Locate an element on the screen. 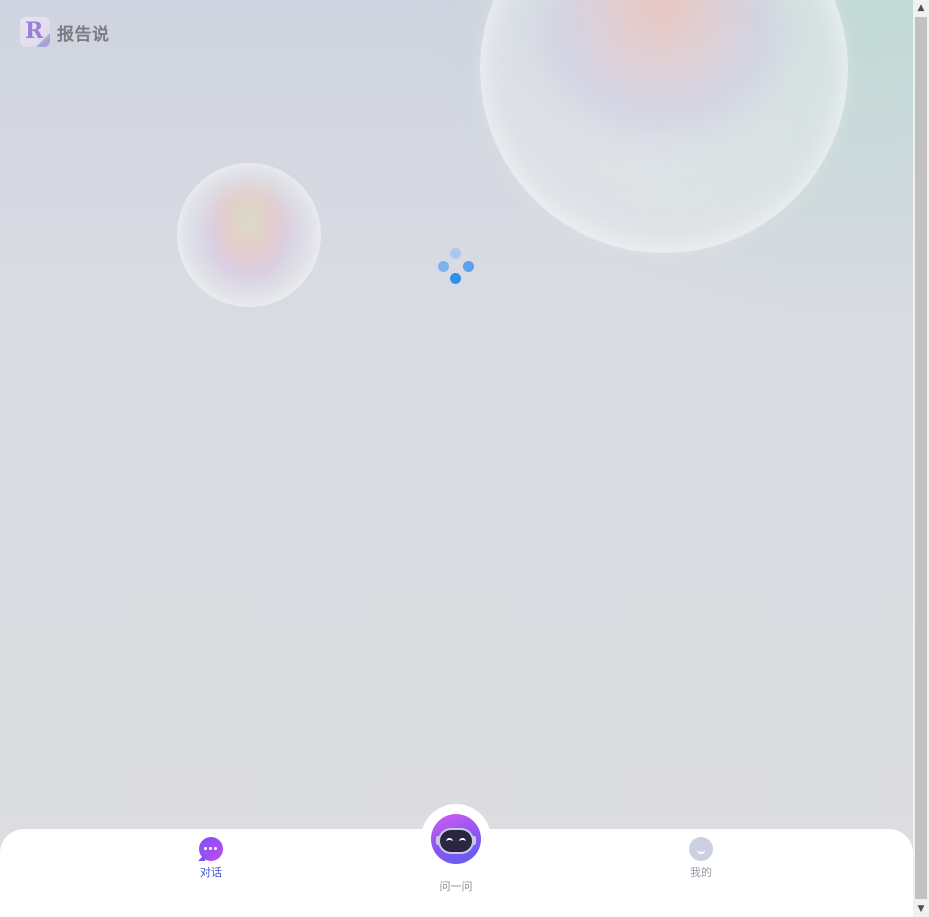  logo-letter: R is located at coordinates (34, 31).